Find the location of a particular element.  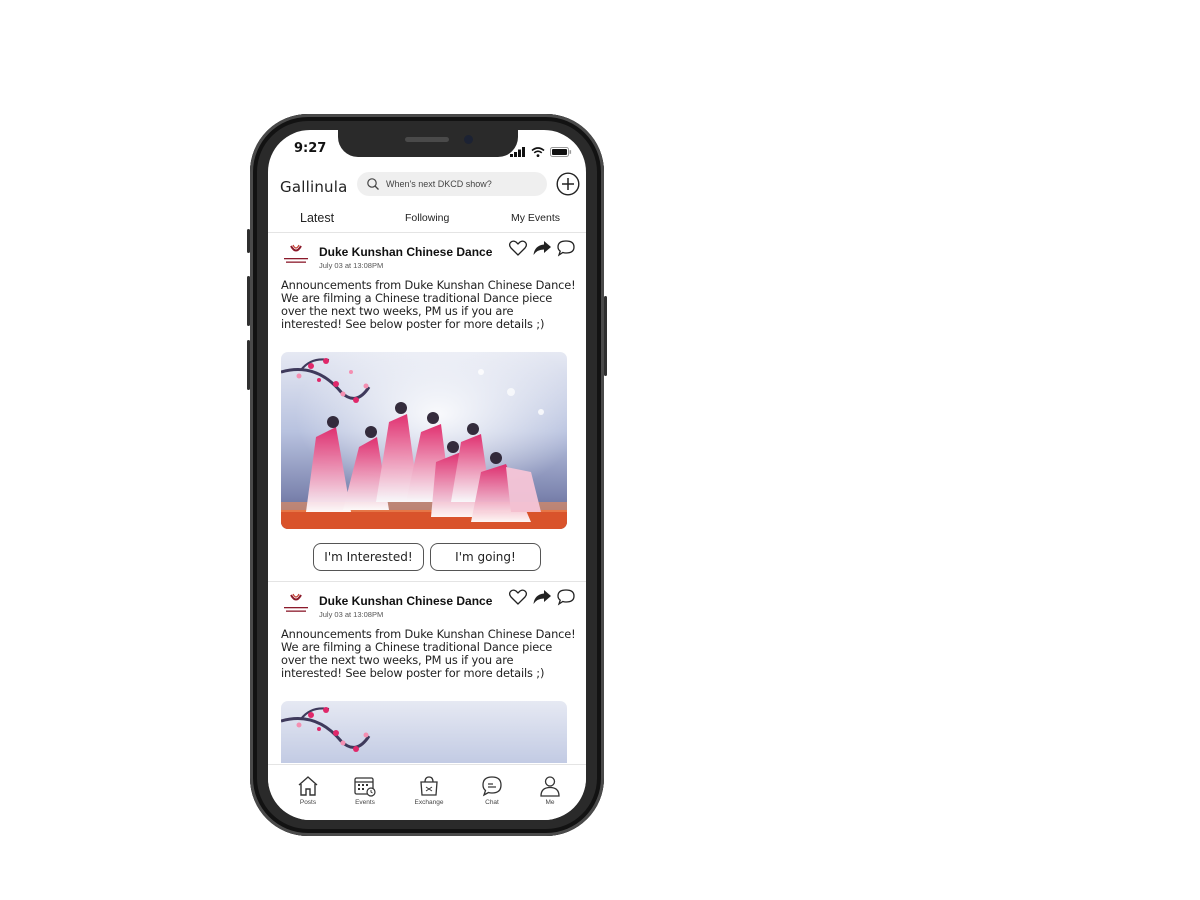

search-input is located at coordinates (461, 184).